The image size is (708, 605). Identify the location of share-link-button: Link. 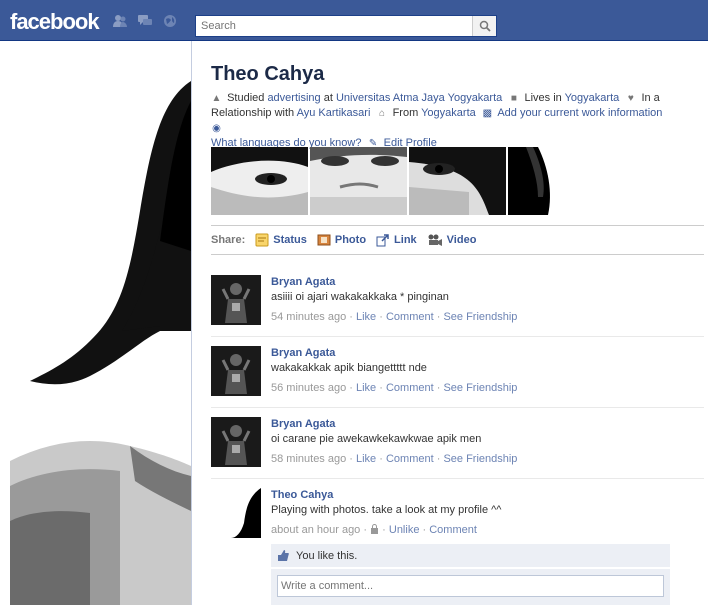
(396, 240).